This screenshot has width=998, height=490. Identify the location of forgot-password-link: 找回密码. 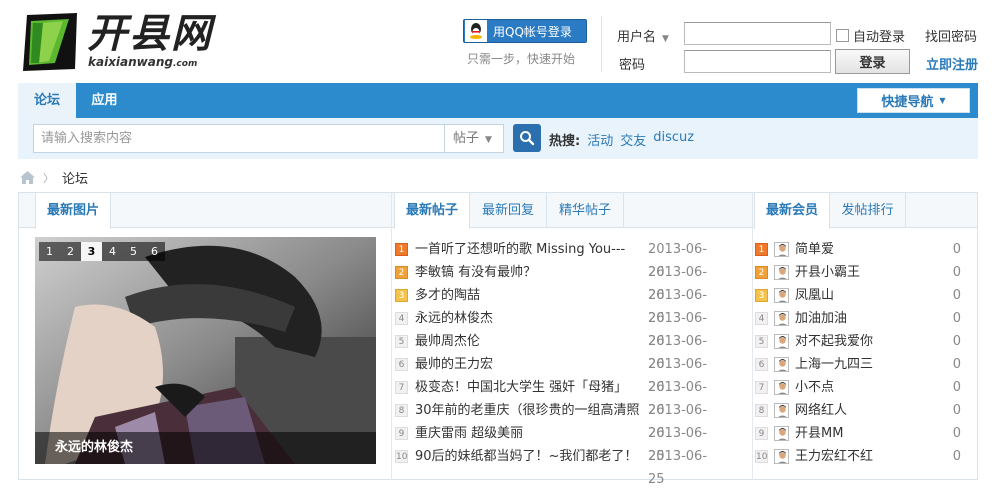
(951, 35).